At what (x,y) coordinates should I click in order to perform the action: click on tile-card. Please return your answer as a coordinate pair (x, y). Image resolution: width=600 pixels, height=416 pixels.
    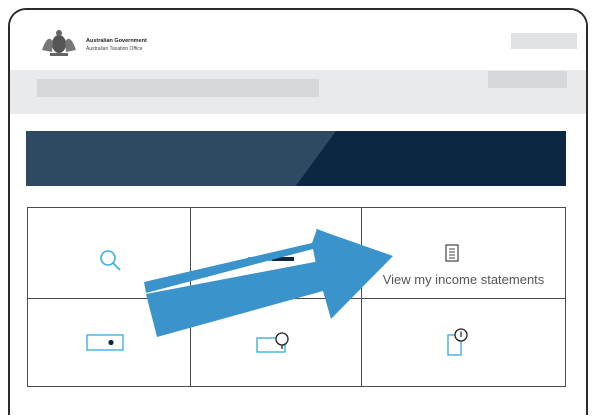
    Looking at the image, I should click on (109, 342).